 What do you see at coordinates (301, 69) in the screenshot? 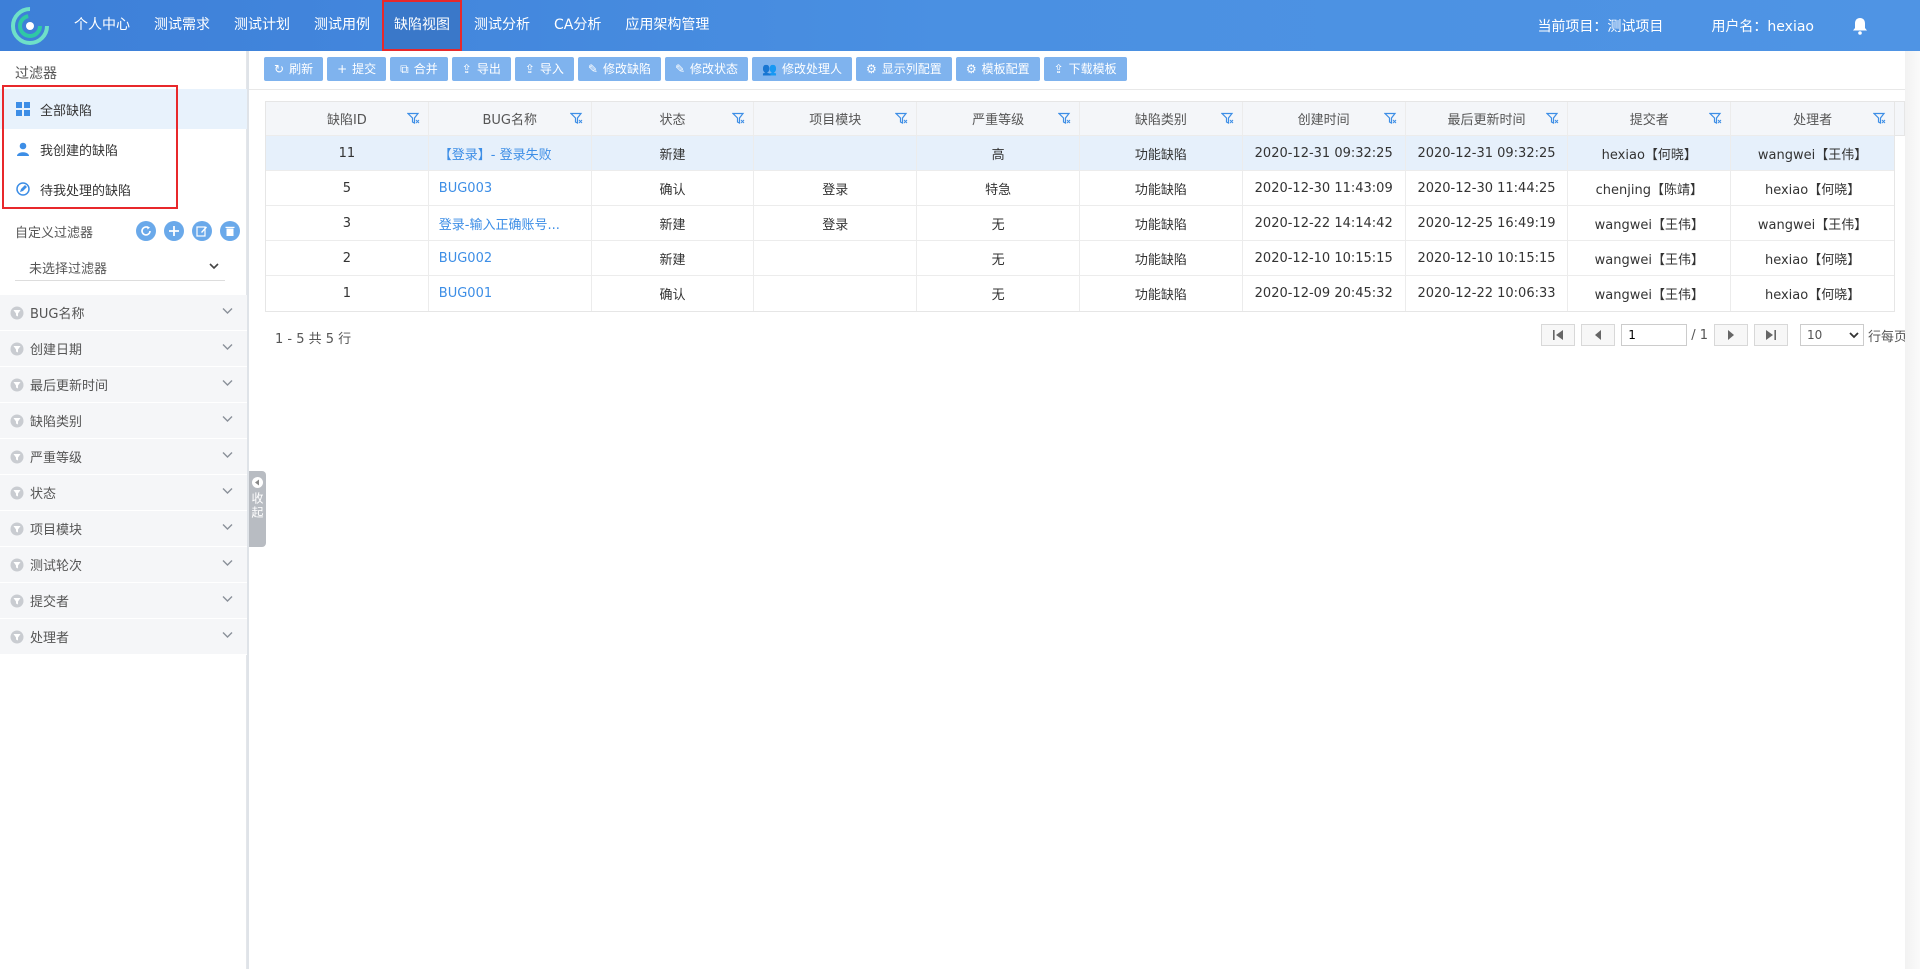
I see `button-label: 刷新` at bounding box center [301, 69].